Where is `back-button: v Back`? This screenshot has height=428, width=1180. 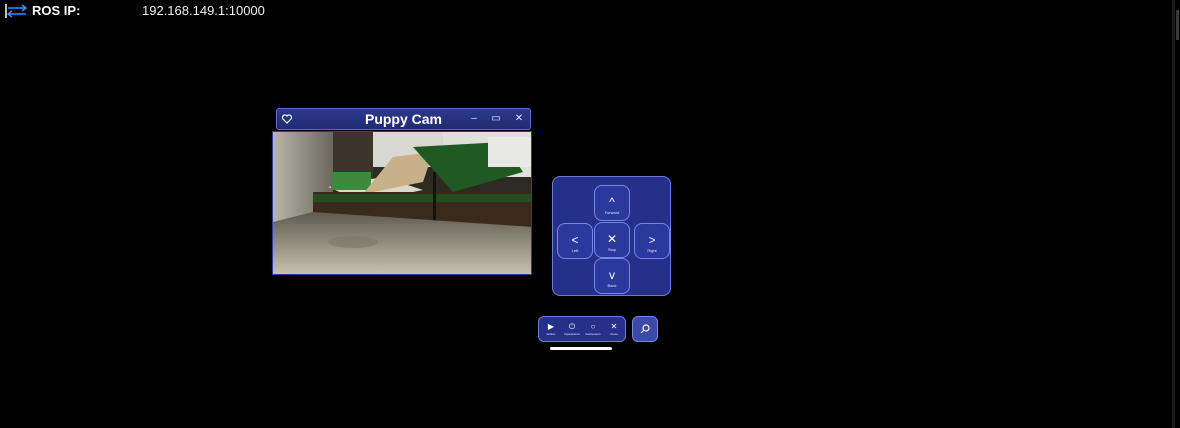 back-button: v Back is located at coordinates (612, 276).